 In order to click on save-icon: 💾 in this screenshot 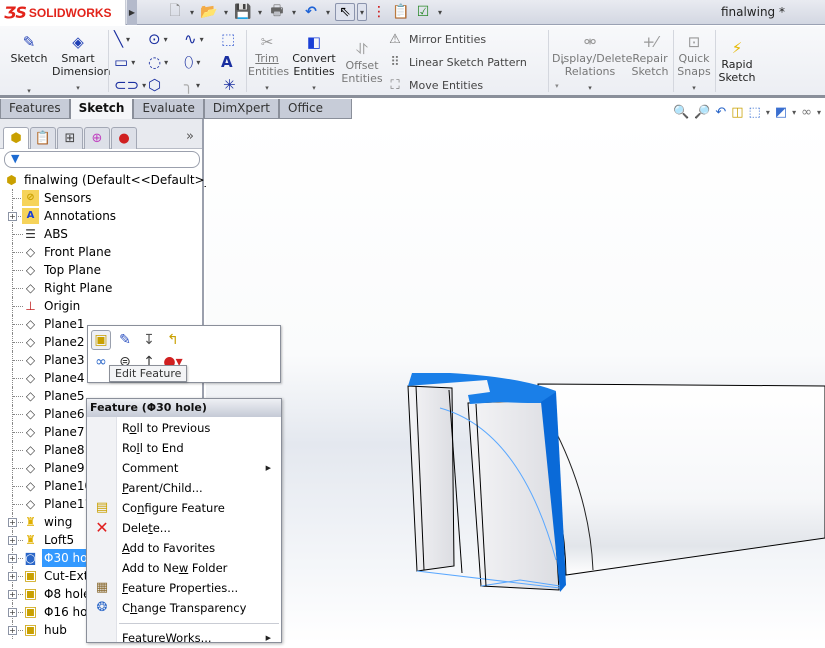, I will do `click(243, 12)`.